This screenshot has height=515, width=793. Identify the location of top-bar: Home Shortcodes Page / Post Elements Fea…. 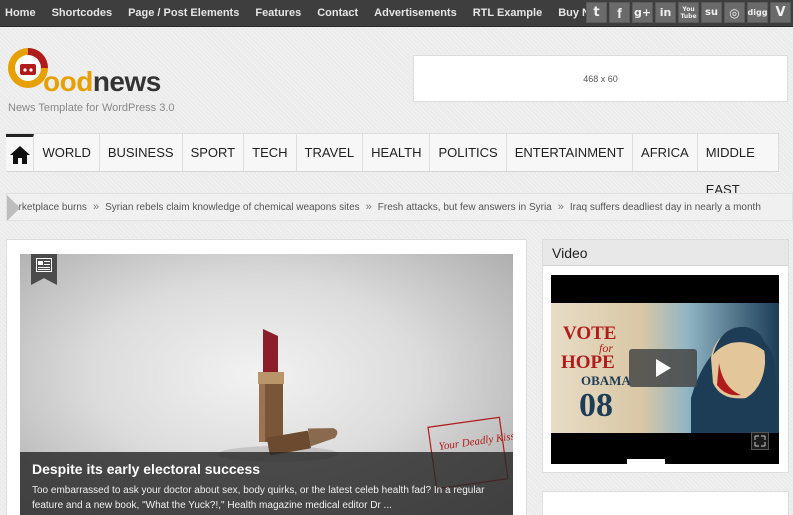
(396, 13).